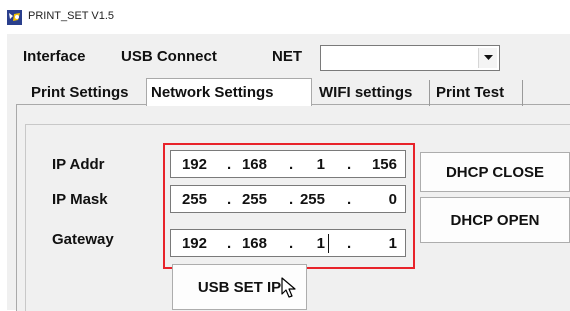 Image resolution: width=570 pixels, height=311 pixels. Describe the element at coordinates (288, 287) in the screenshot. I see `mouse-pointer-icon` at that location.